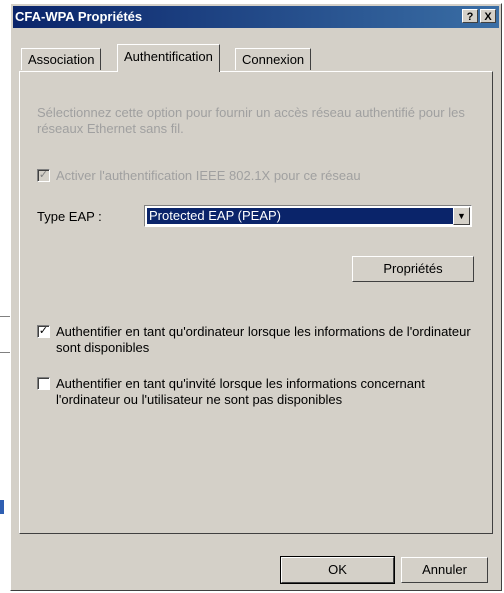 The width and height of the screenshot is (504, 593). Describe the element at coordinates (300, 216) in the screenshot. I see `eap-type-value: Protected EAP (PEAP)` at that location.